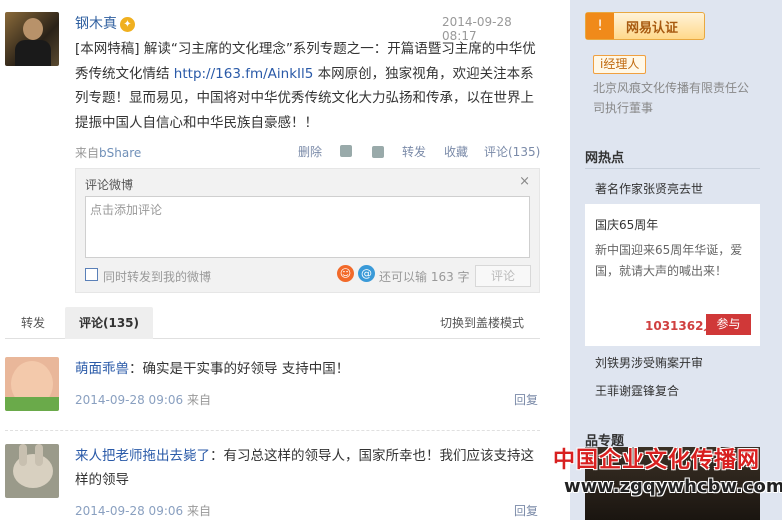  What do you see at coordinates (310, 151) in the screenshot?
I see `delete-button: 删除` at bounding box center [310, 151].